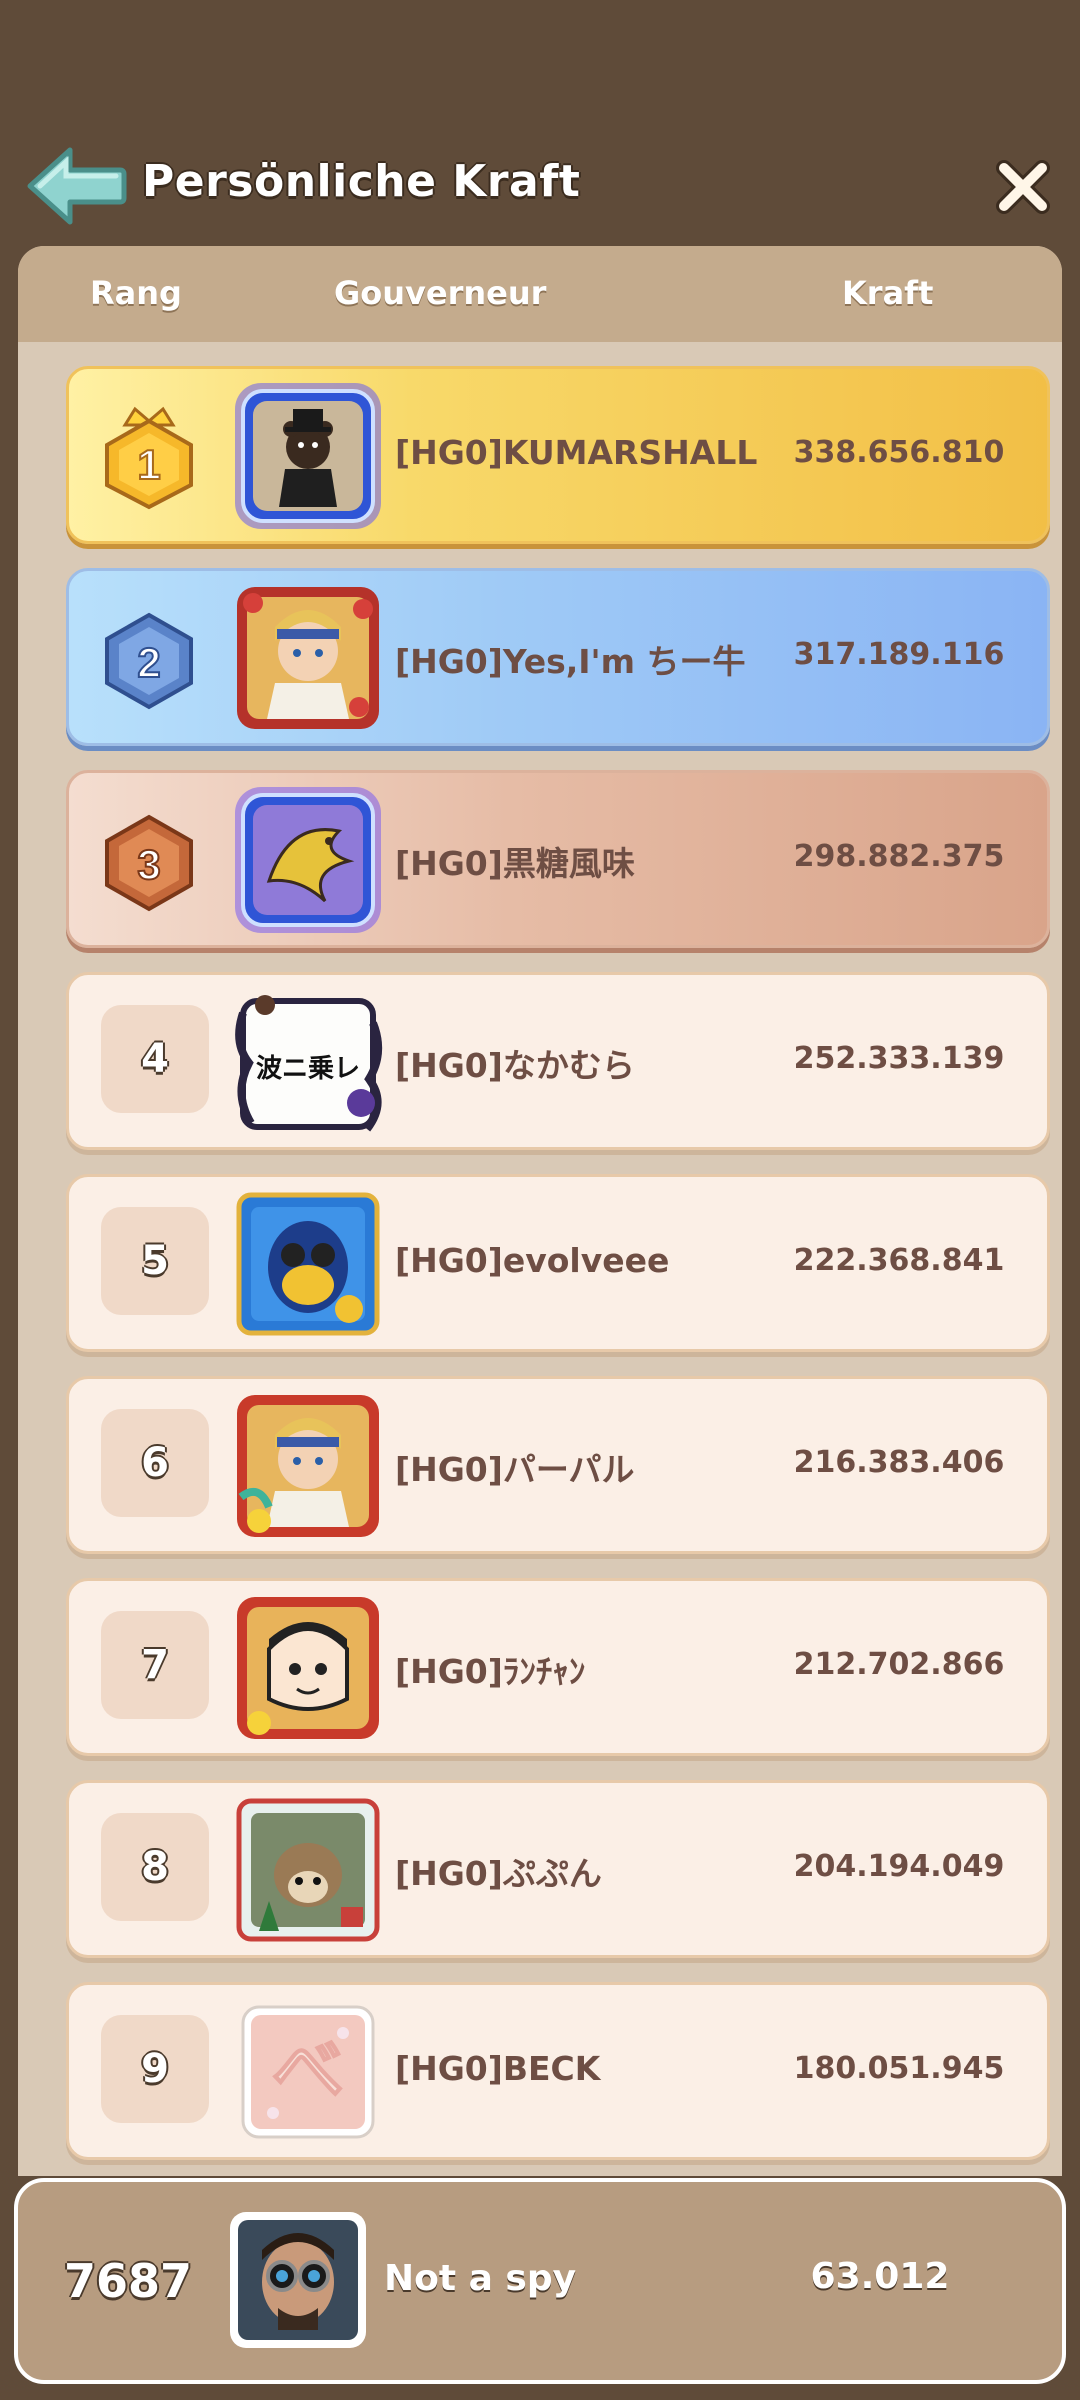 The image size is (1080, 2400). Describe the element at coordinates (515, 1065) in the screenshot. I see `governor-name: [HG0]なかむら` at that location.